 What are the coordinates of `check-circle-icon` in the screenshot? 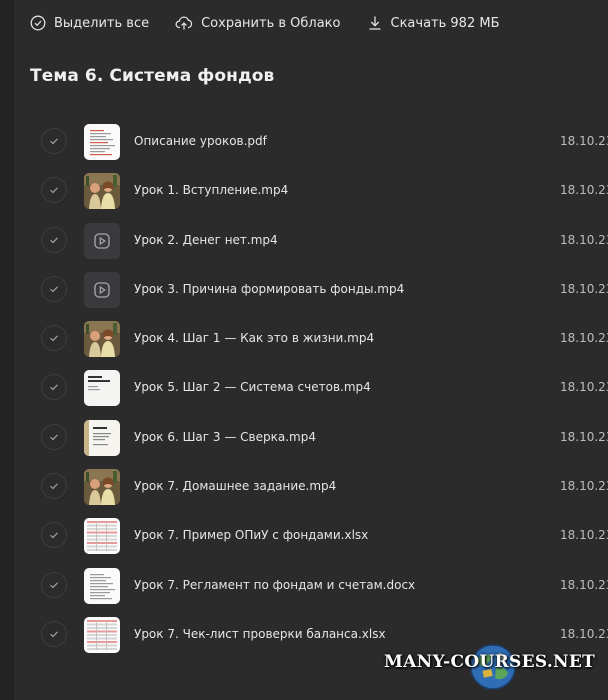 It's located at (38, 23).